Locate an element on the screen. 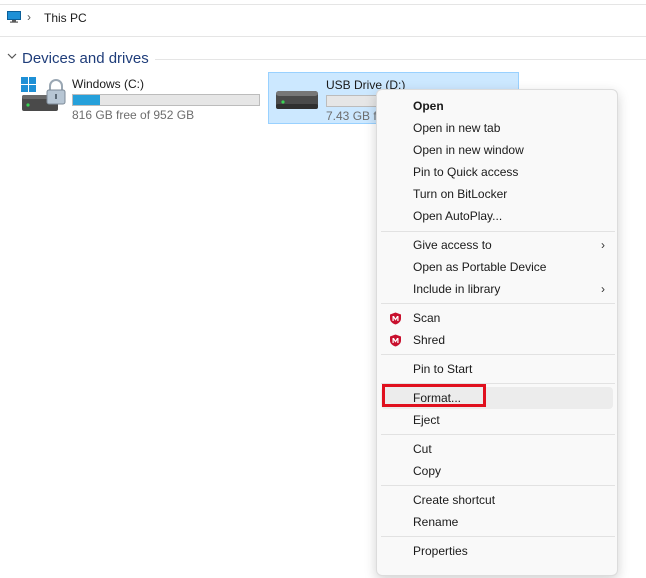 This screenshot has height=578, width=646. menu-item-copy: Copy is located at coordinates (497, 471).